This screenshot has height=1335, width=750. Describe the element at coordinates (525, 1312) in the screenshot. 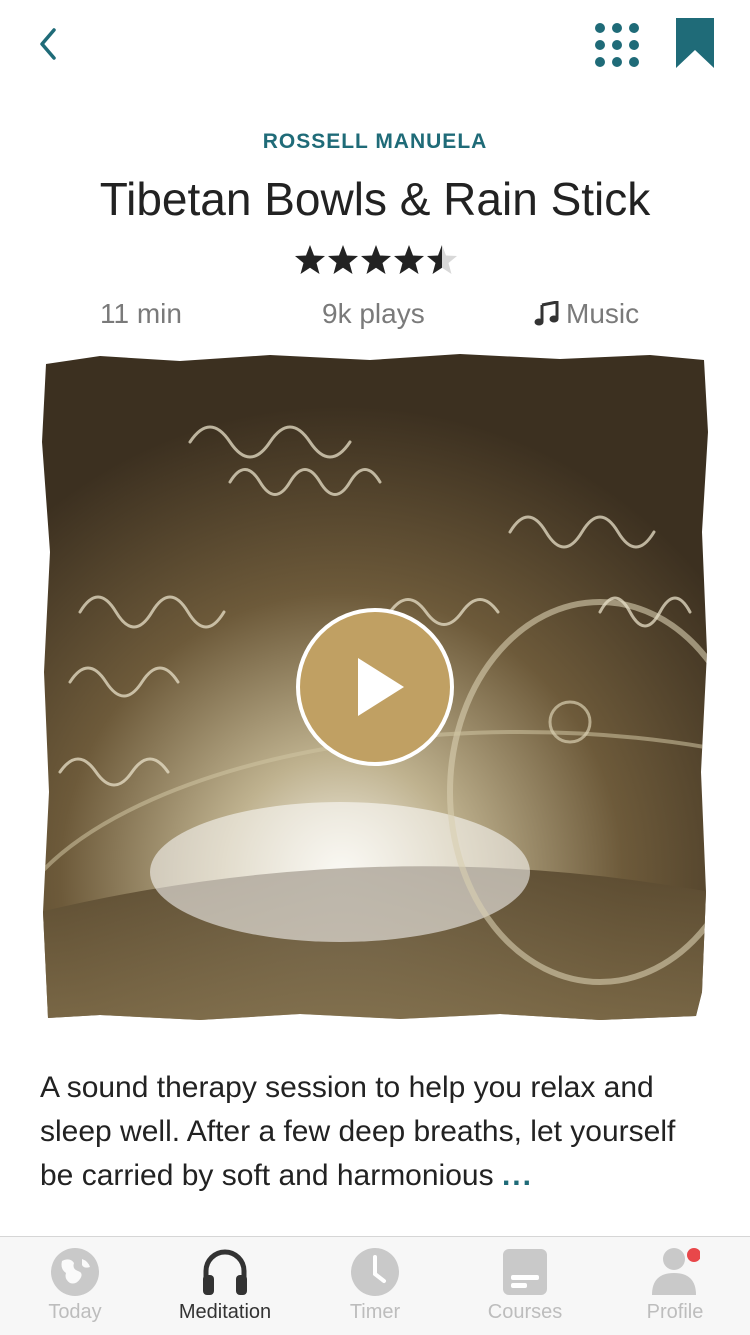

I see `tab-label: Courses` at that location.